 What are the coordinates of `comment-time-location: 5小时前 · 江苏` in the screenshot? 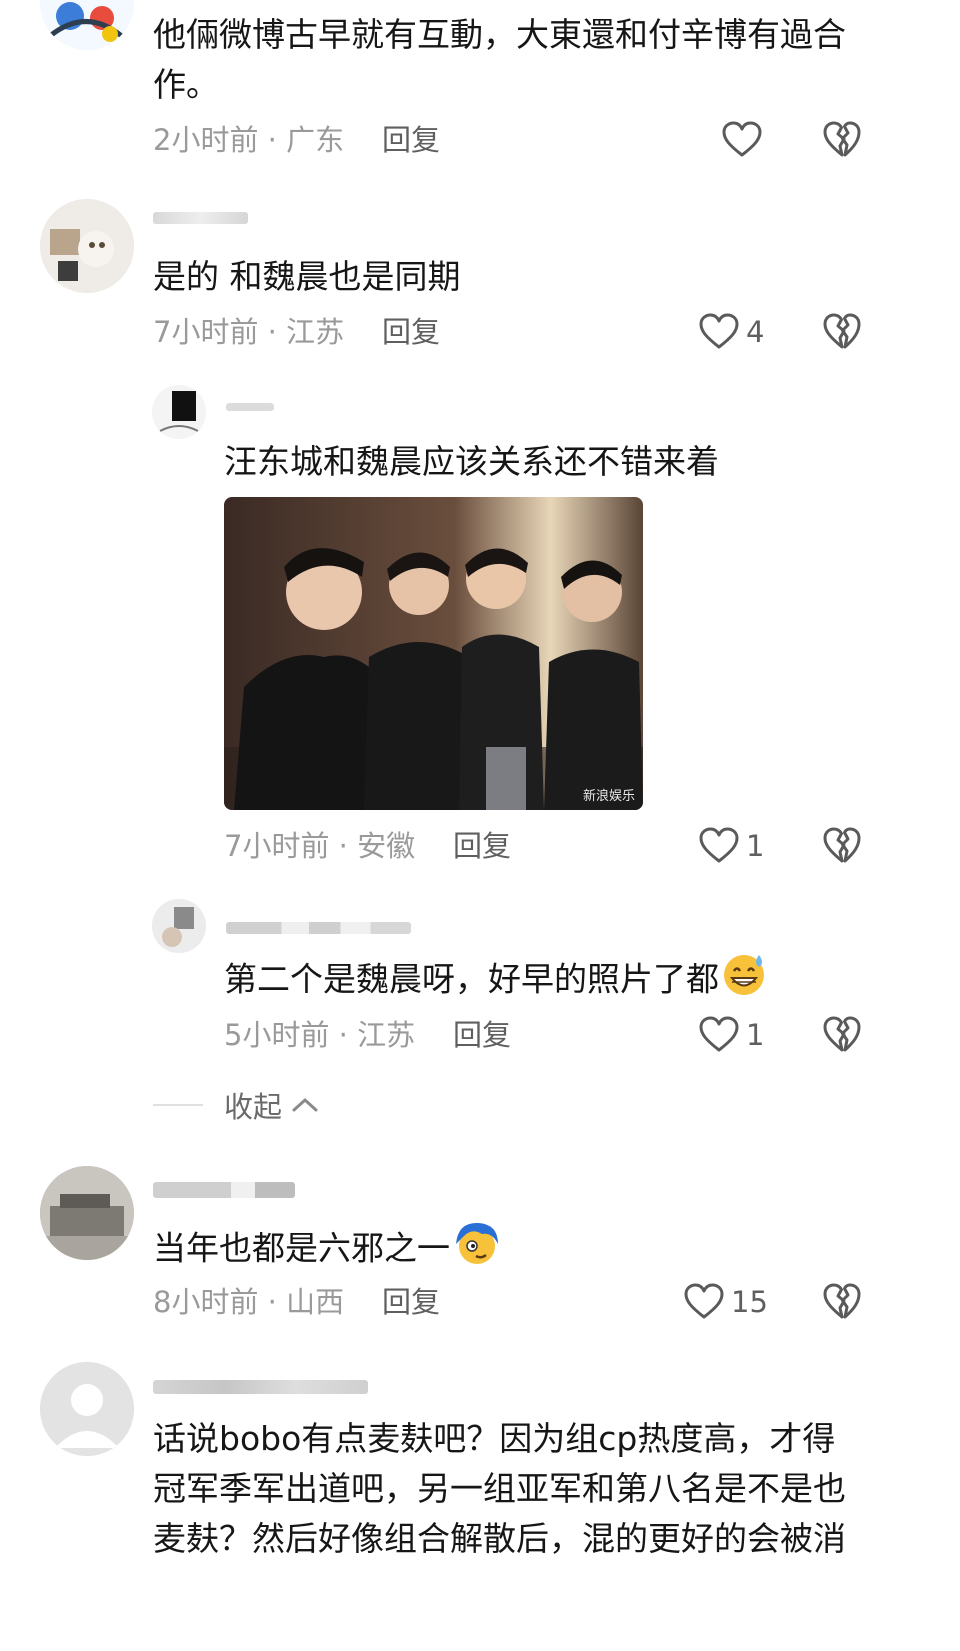 It's located at (320, 1035).